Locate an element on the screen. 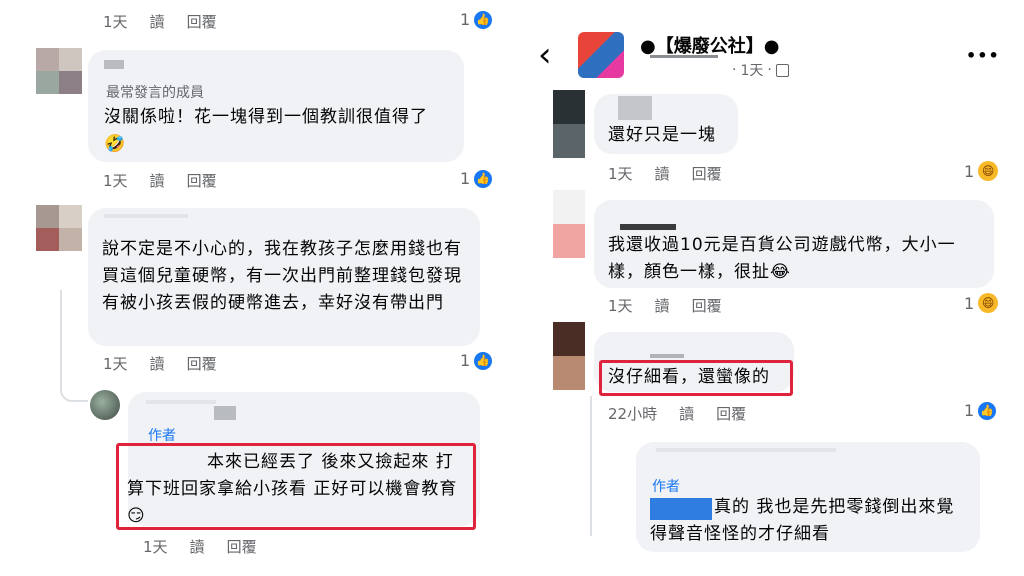 Image resolution: width=1024 pixels, height=576 pixels. comment-text: 沒關係啦！花一塊得到一個教訓很值得了 🤣 is located at coordinates (279, 131).